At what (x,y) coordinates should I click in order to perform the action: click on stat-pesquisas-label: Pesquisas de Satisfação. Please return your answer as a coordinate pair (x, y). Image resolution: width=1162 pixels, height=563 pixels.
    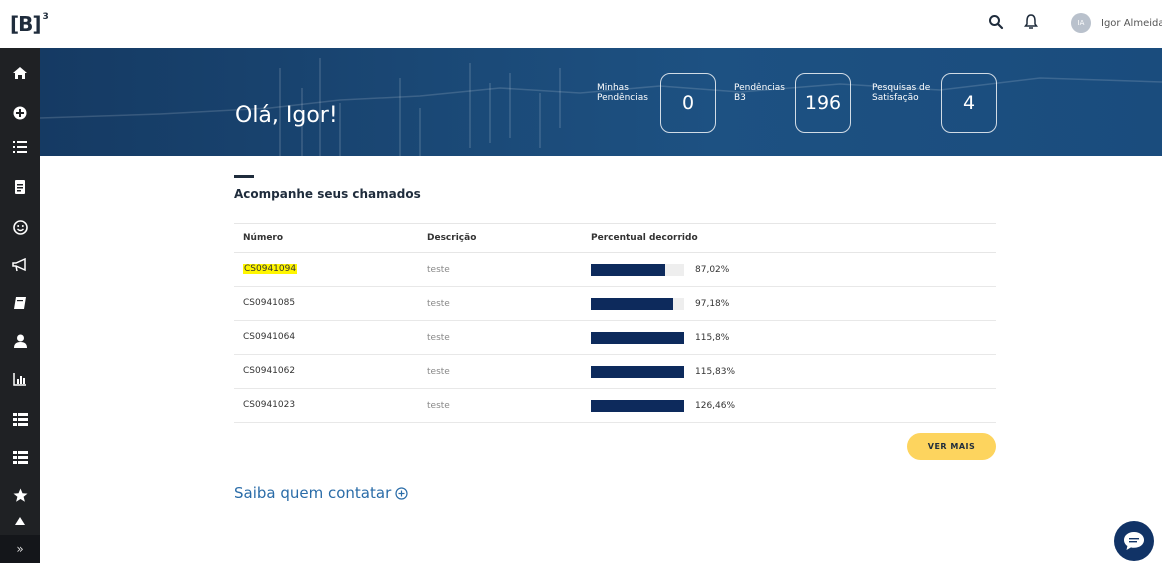
    Looking at the image, I should click on (901, 93).